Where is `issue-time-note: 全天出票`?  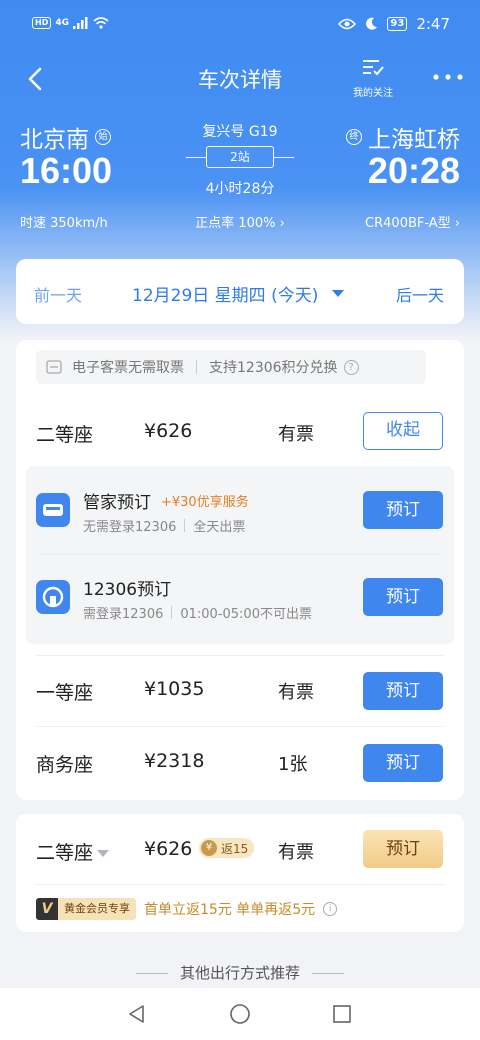
issue-time-note: 全天出票 is located at coordinates (219, 527).